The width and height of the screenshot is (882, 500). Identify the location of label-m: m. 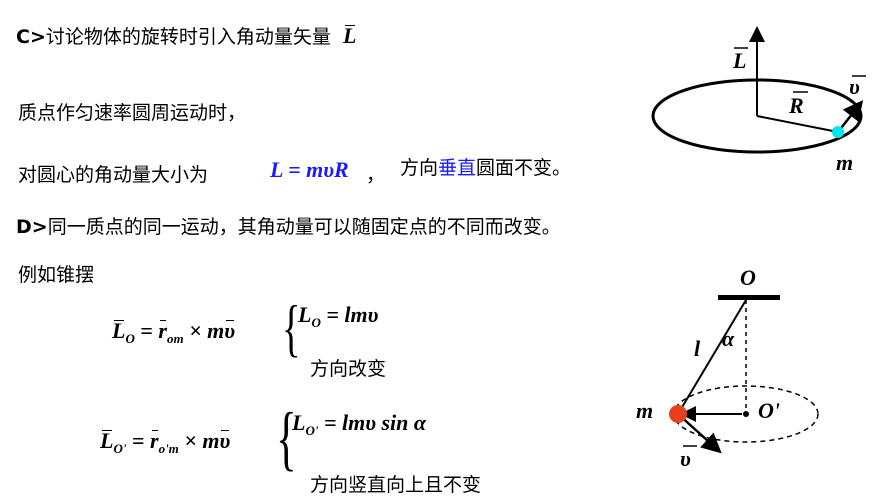
(844, 162).